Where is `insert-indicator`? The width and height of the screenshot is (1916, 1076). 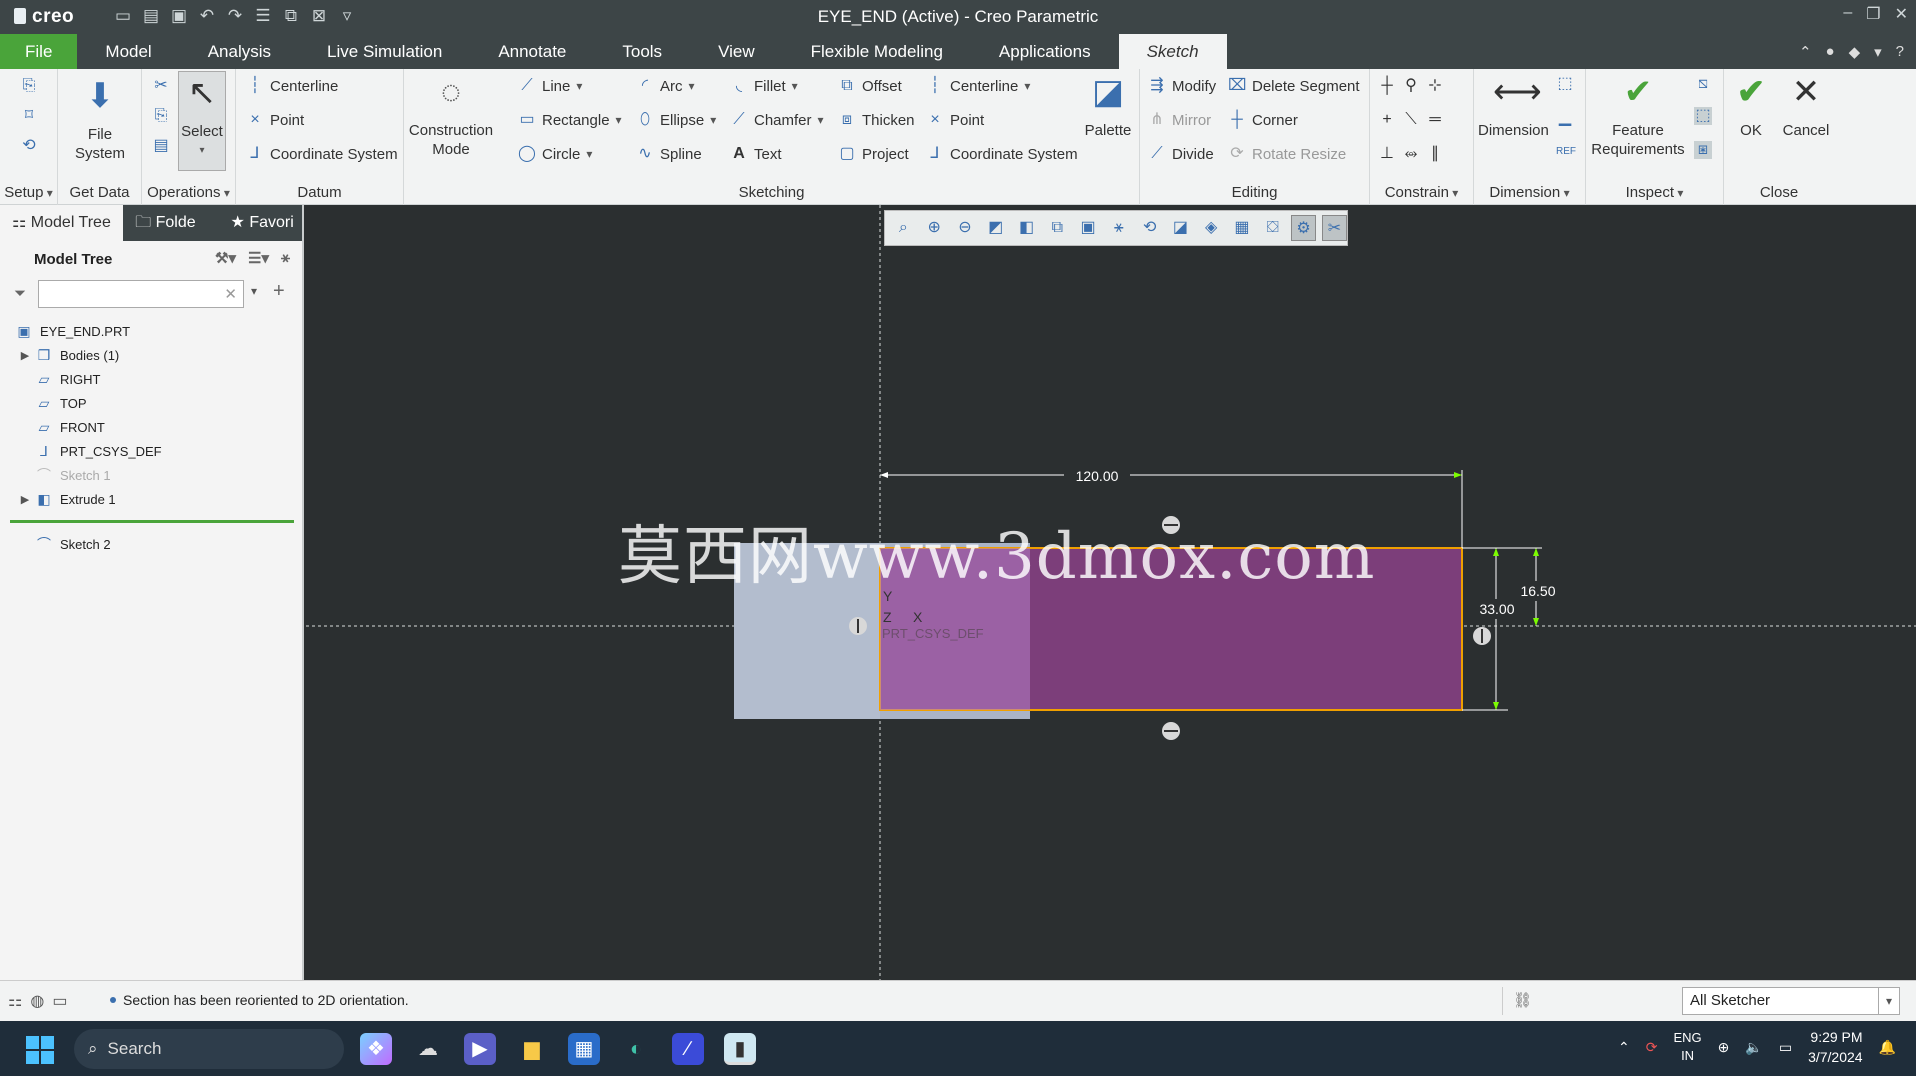
insert-indicator is located at coordinates (152, 521).